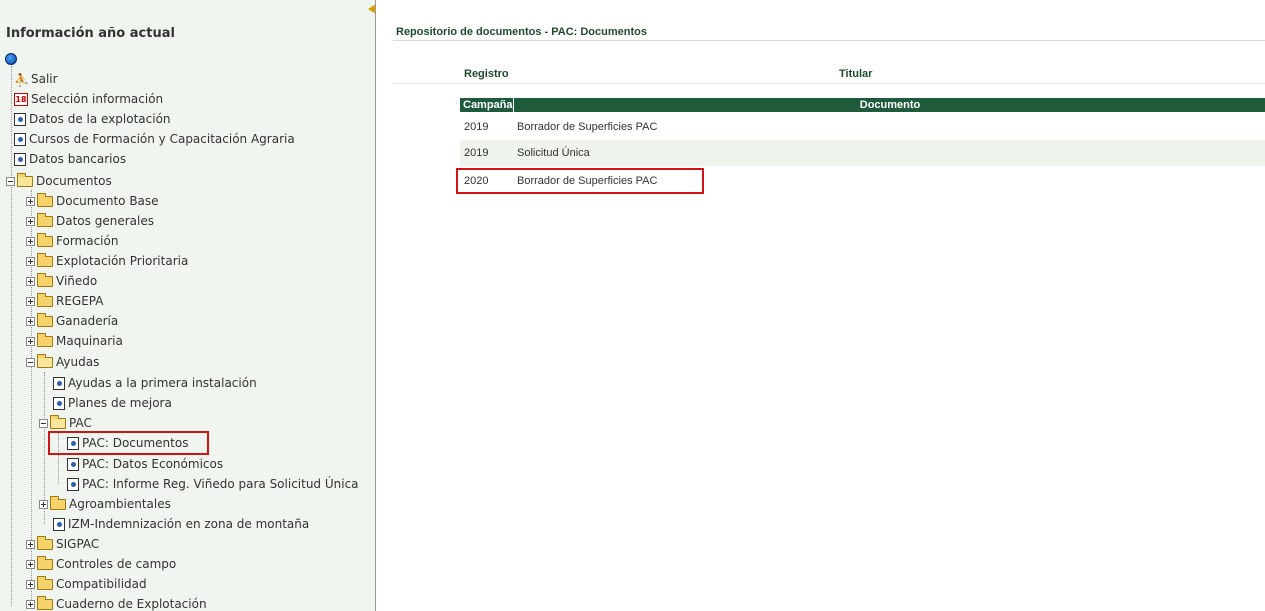  I want to click on sidebar-item-sigpac: SIGPAC, so click(62, 544).